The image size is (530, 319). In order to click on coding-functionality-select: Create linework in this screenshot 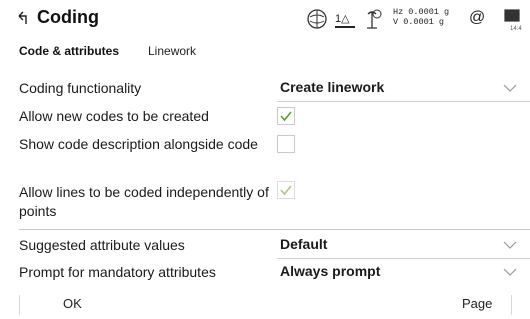, I will do `click(403, 88)`.